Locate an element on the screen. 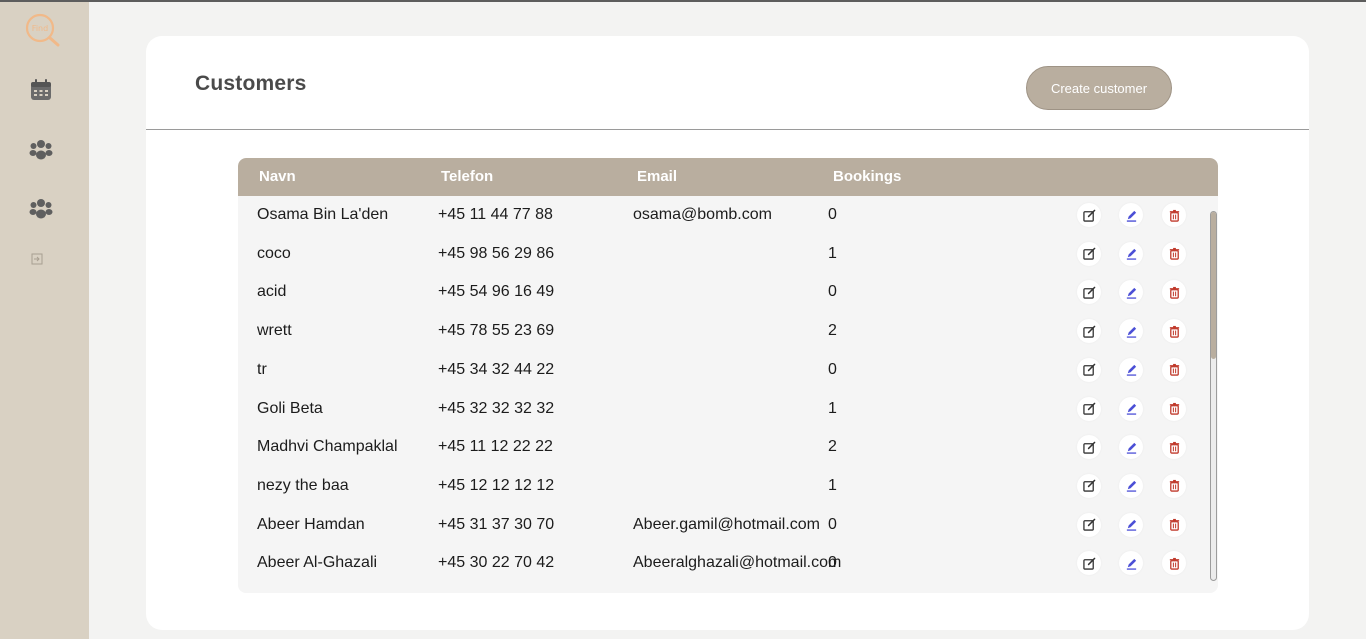 Image resolution: width=1366 pixels, height=639 pixels. cell-phone: +45 98 56 29 86 is located at coordinates (496, 253).